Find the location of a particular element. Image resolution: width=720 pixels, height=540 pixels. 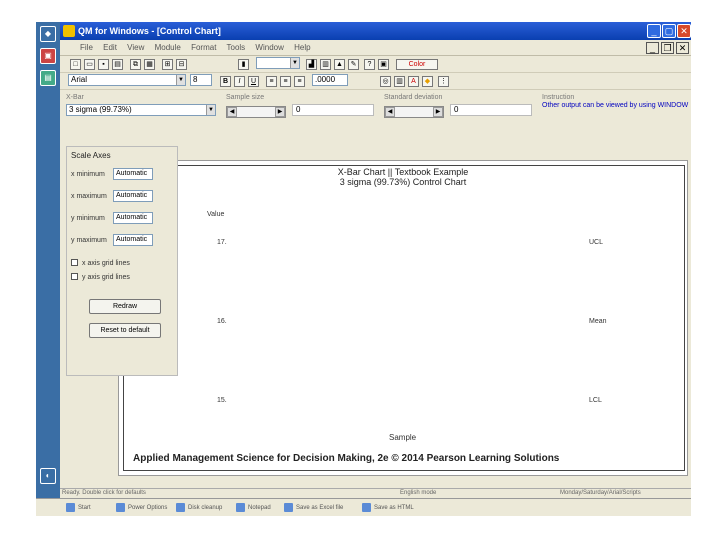

align-right-icon: ≡ is located at coordinates (299, 81).